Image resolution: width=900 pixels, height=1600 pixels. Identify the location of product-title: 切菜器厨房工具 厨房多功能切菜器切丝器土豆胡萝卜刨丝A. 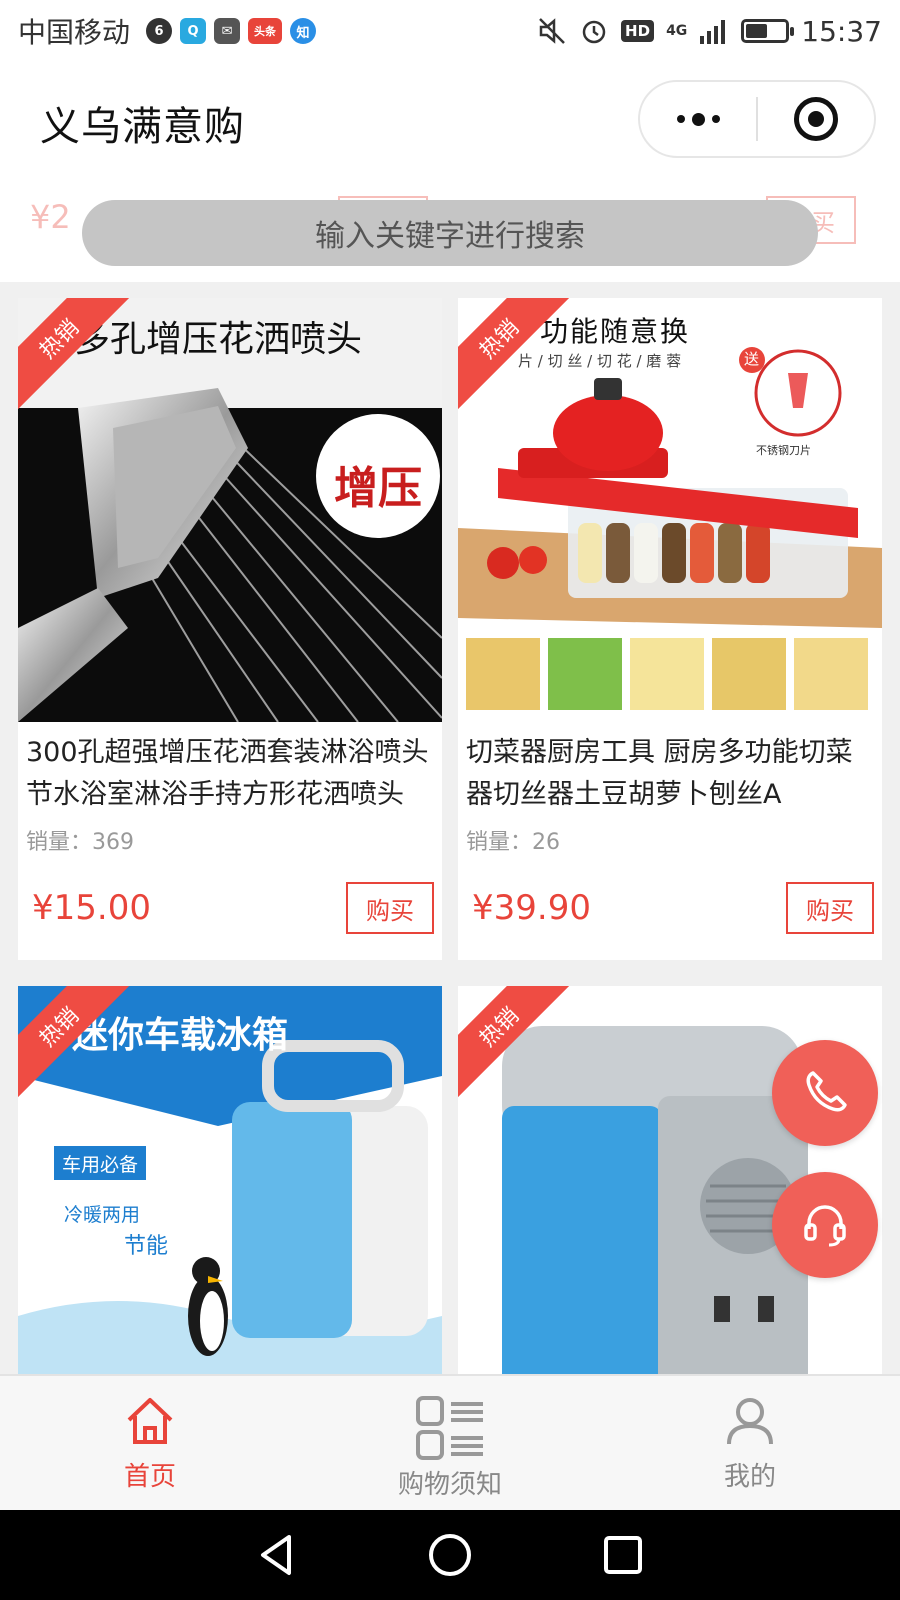
(670, 769).